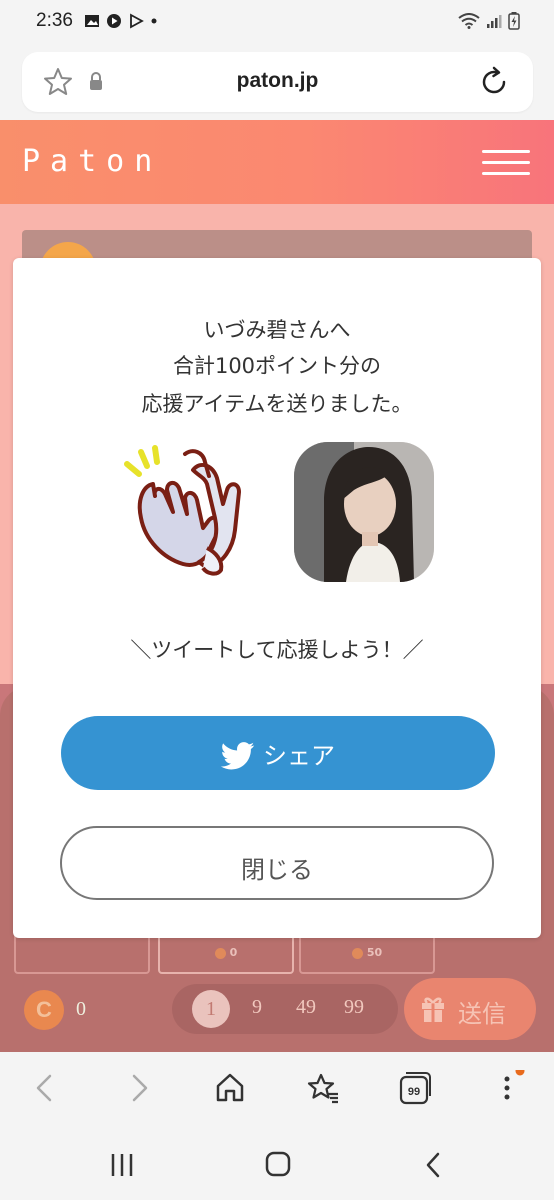 The width and height of the screenshot is (554, 1200). I want to click on share-label: シェア, so click(299, 756).